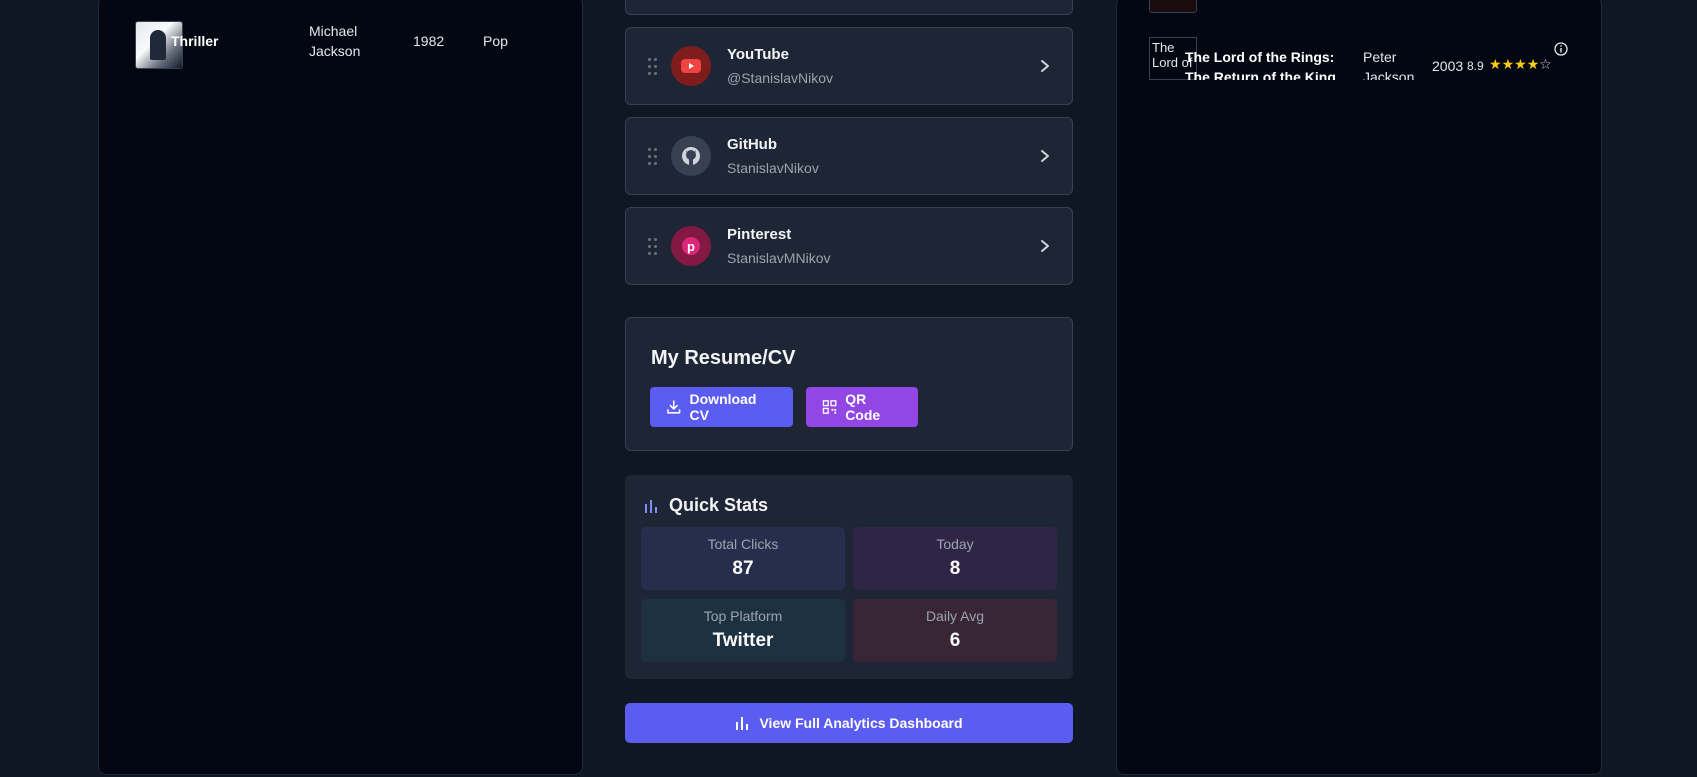  I want to click on stat-label: Daily Avg, so click(955, 616).